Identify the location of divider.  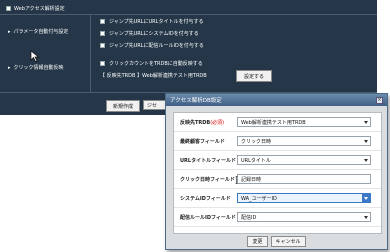
(188, 14).